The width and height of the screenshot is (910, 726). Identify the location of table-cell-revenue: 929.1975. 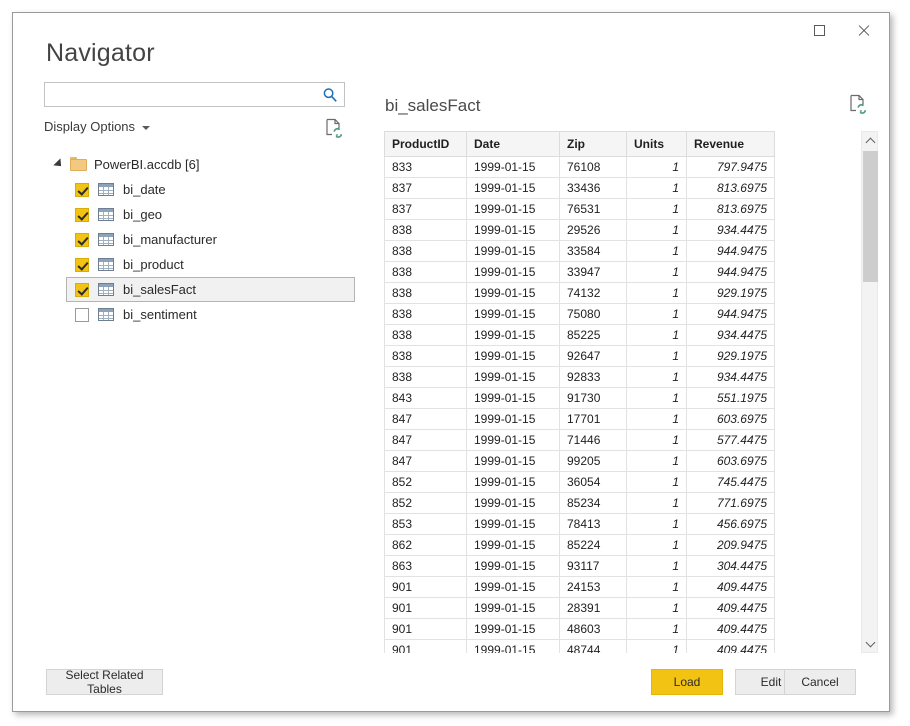
(730, 293).